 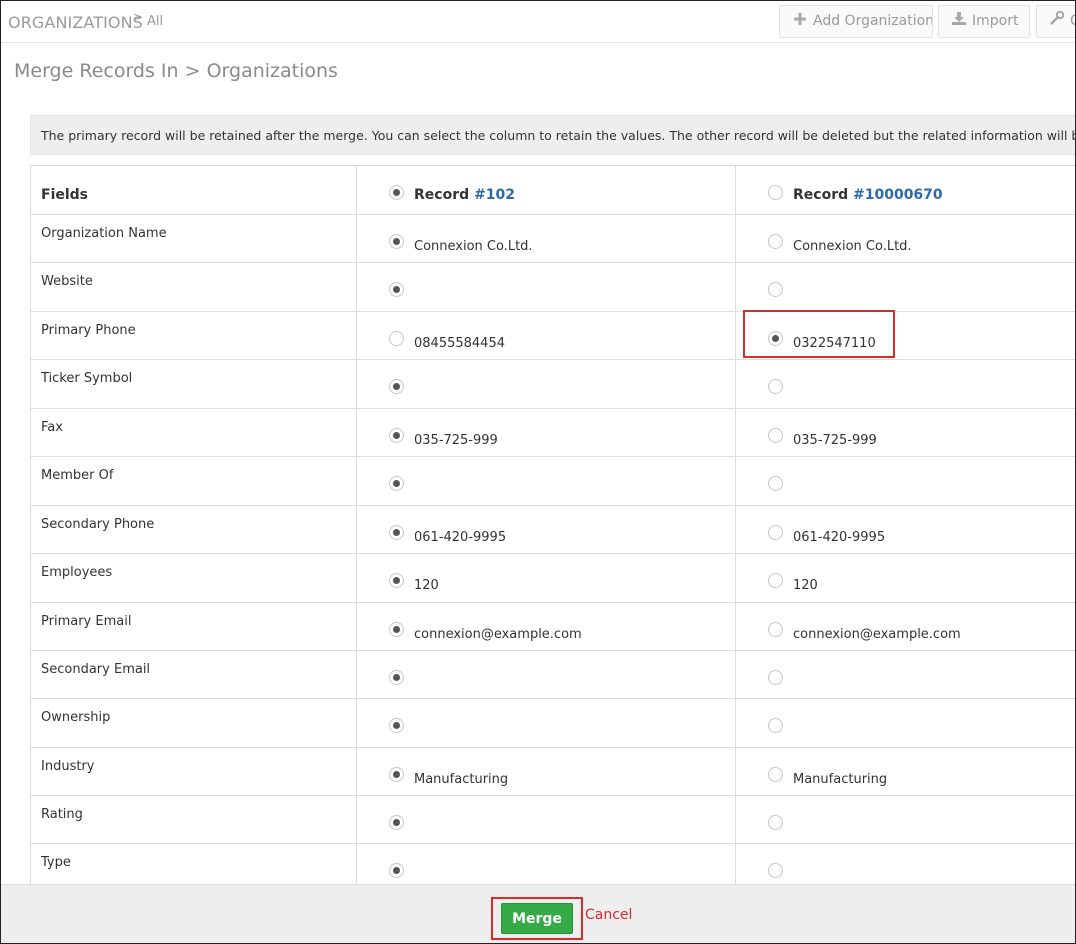 I want to click on add-organization-label: Add Organization, so click(x=873, y=21).